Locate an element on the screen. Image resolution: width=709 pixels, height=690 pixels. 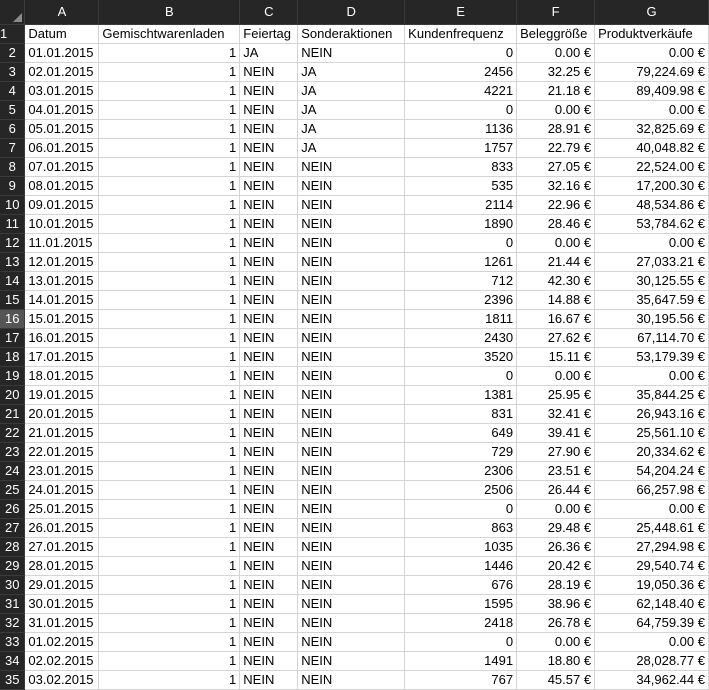
cell-beleggroesse: 18.80 € is located at coordinates (556, 661).